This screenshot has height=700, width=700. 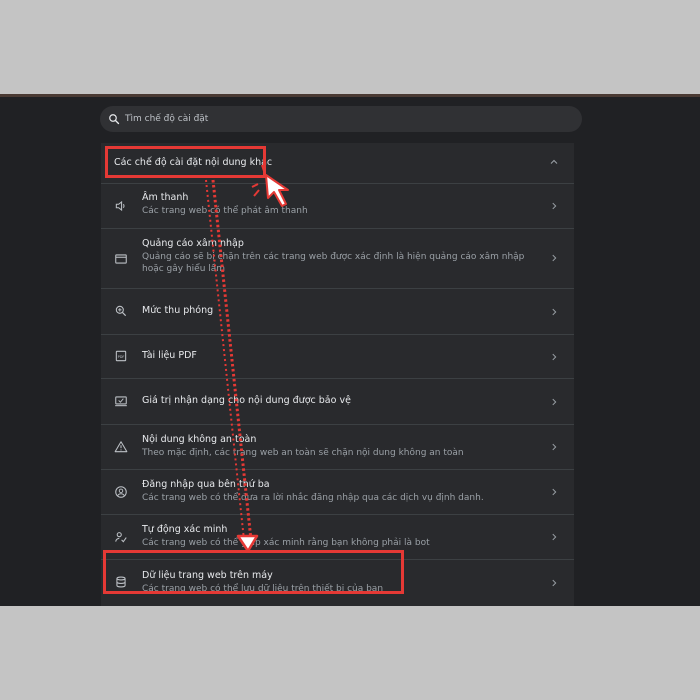 What do you see at coordinates (270, 185) in the screenshot?
I see `cursor-pointer-icon` at bounding box center [270, 185].